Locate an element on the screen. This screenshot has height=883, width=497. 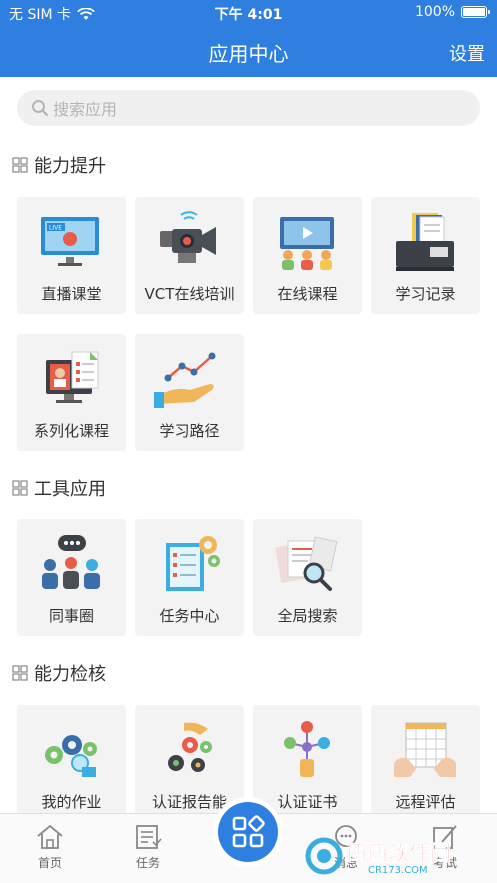
app-tile-label: 系列化课程 is located at coordinates (71, 431).